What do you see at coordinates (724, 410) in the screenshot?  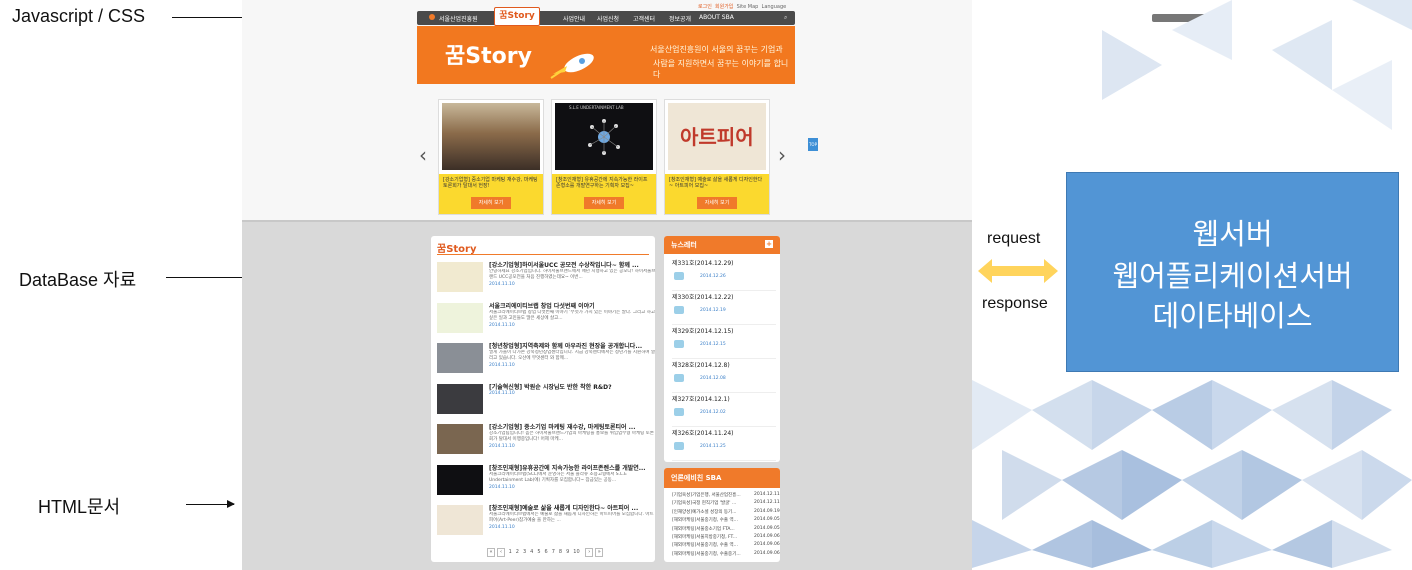 I see `newsletter-item: 제327호(2014.12.1) 2014.12.02` at bounding box center [724, 410].